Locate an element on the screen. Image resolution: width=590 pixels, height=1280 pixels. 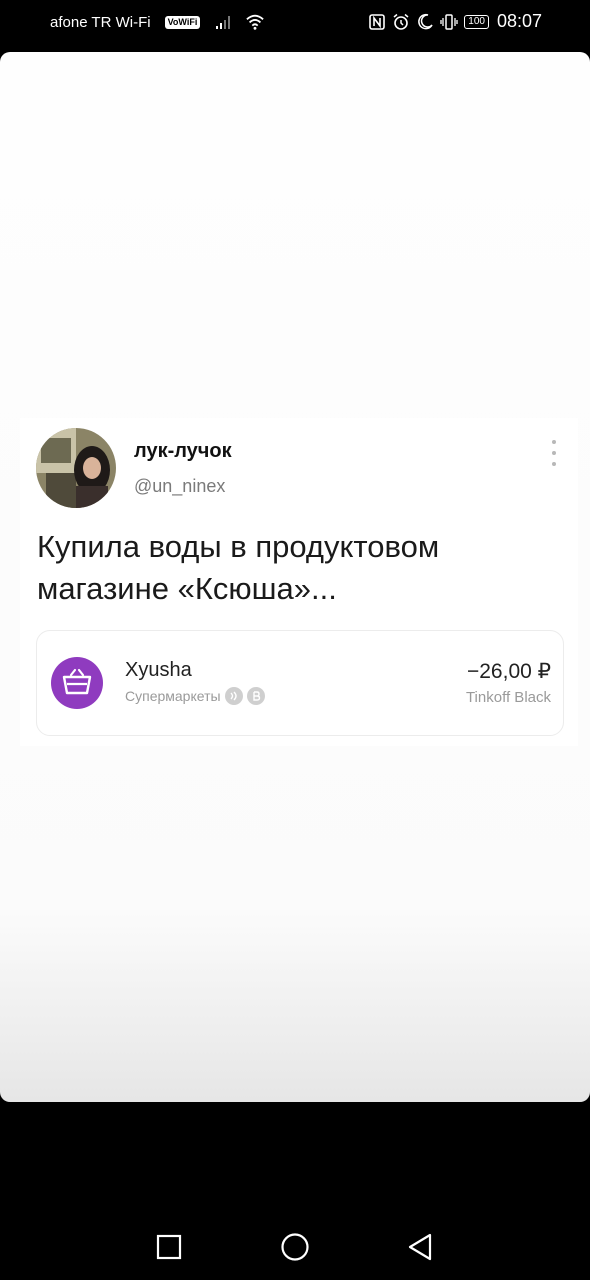
navigation-bar is located at coordinates (295, 1245).